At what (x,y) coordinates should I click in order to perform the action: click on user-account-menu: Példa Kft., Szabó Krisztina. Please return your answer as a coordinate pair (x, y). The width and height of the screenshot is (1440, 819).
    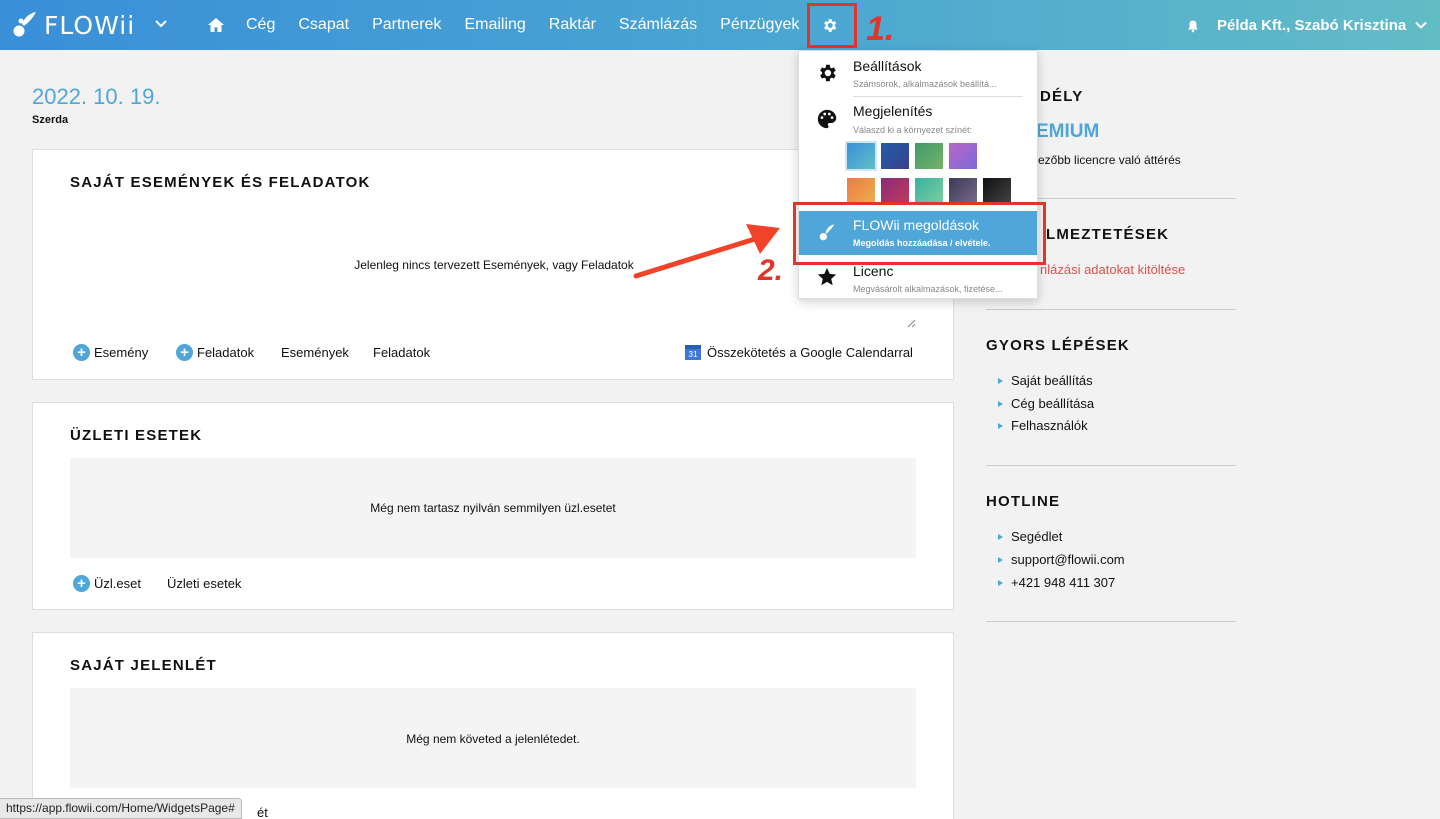
    Looking at the image, I should click on (1311, 25).